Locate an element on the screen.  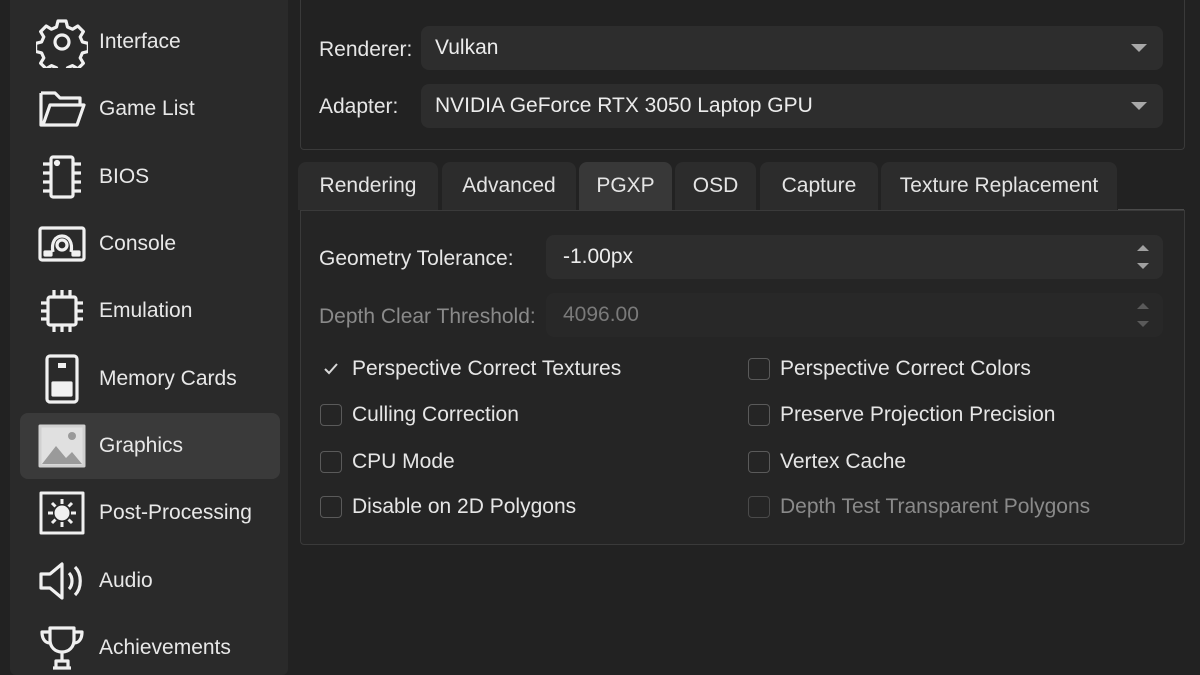
tab-rendering: Rendering is located at coordinates (368, 186).